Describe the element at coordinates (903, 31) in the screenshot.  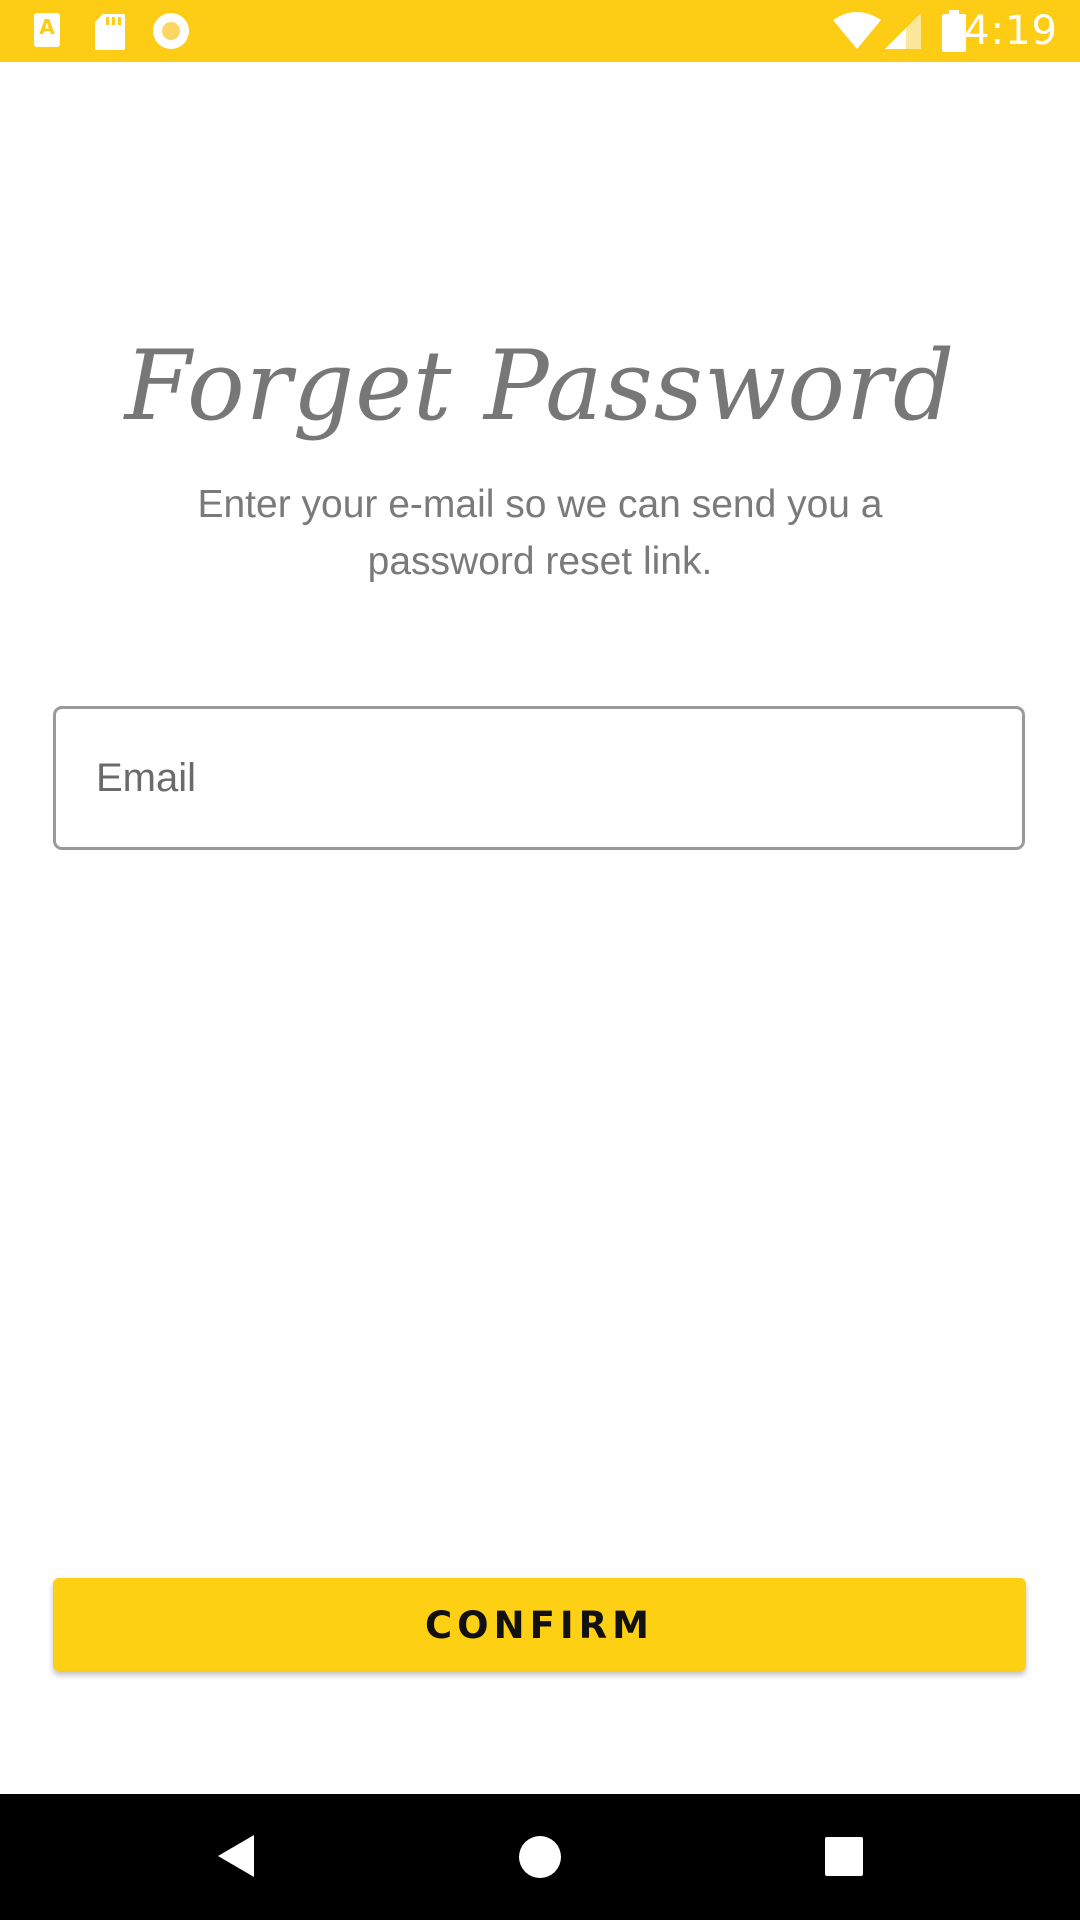
I see `cell-signal-icon` at that location.